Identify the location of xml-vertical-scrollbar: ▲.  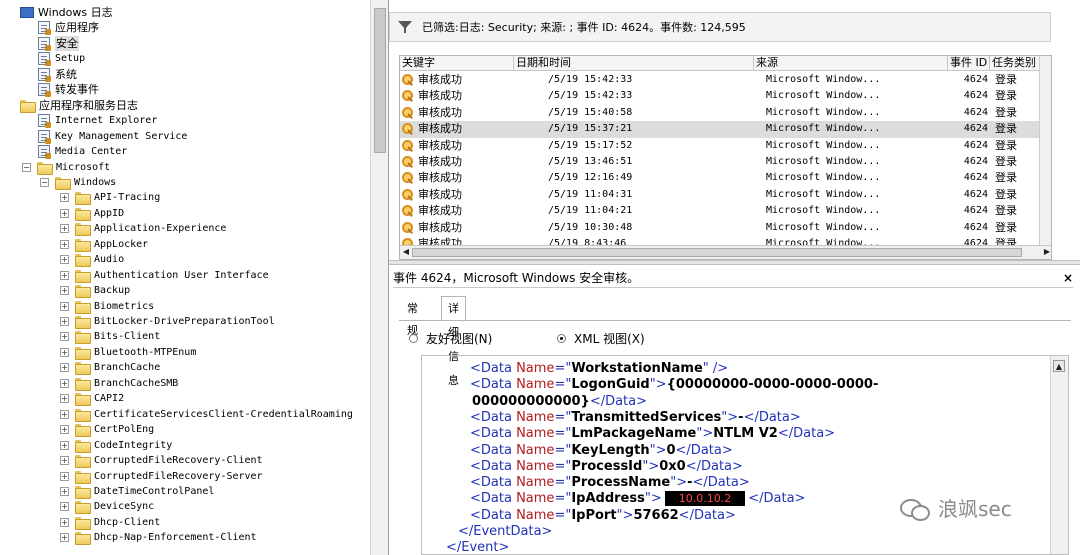
(1059, 455).